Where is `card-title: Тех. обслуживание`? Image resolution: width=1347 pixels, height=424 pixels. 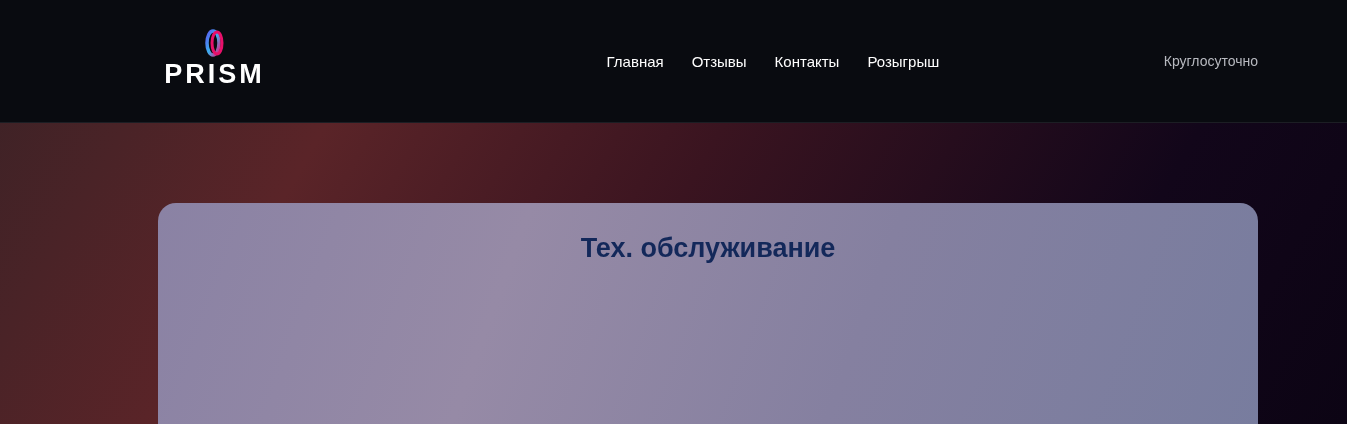 card-title: Тех. обслуживание is located at coordinates (708, 248).